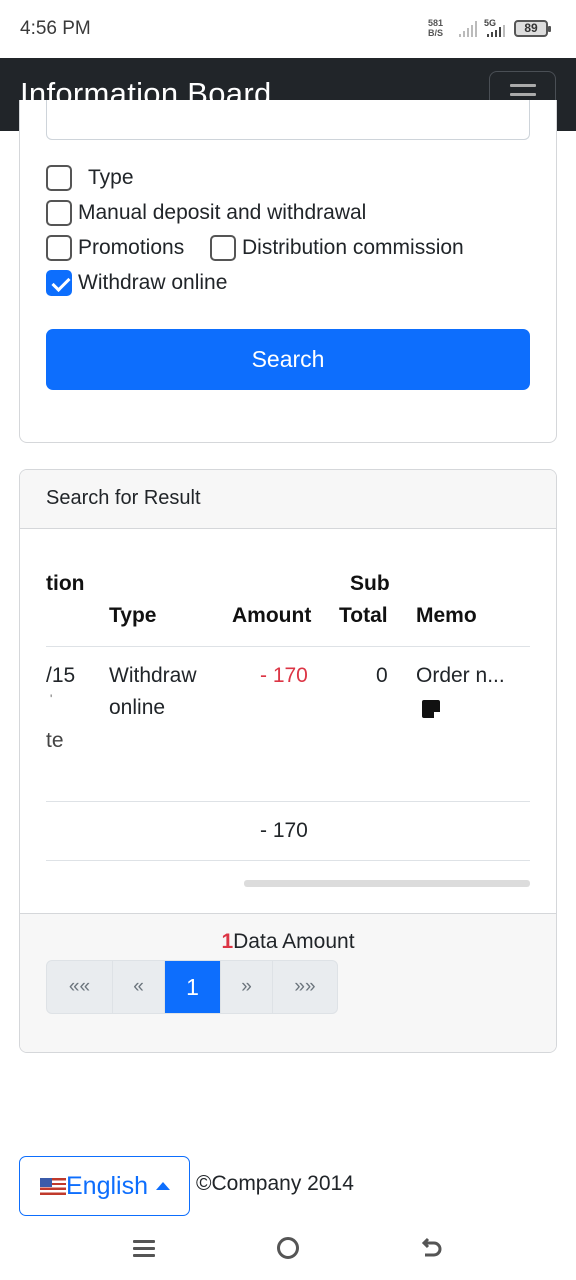 This screenshot has height=1280, width=576. Describe the element at coordinates (222, 212) in the screenshot. I see `checkbox-label: Manual deposit and withdrawal` at that location.